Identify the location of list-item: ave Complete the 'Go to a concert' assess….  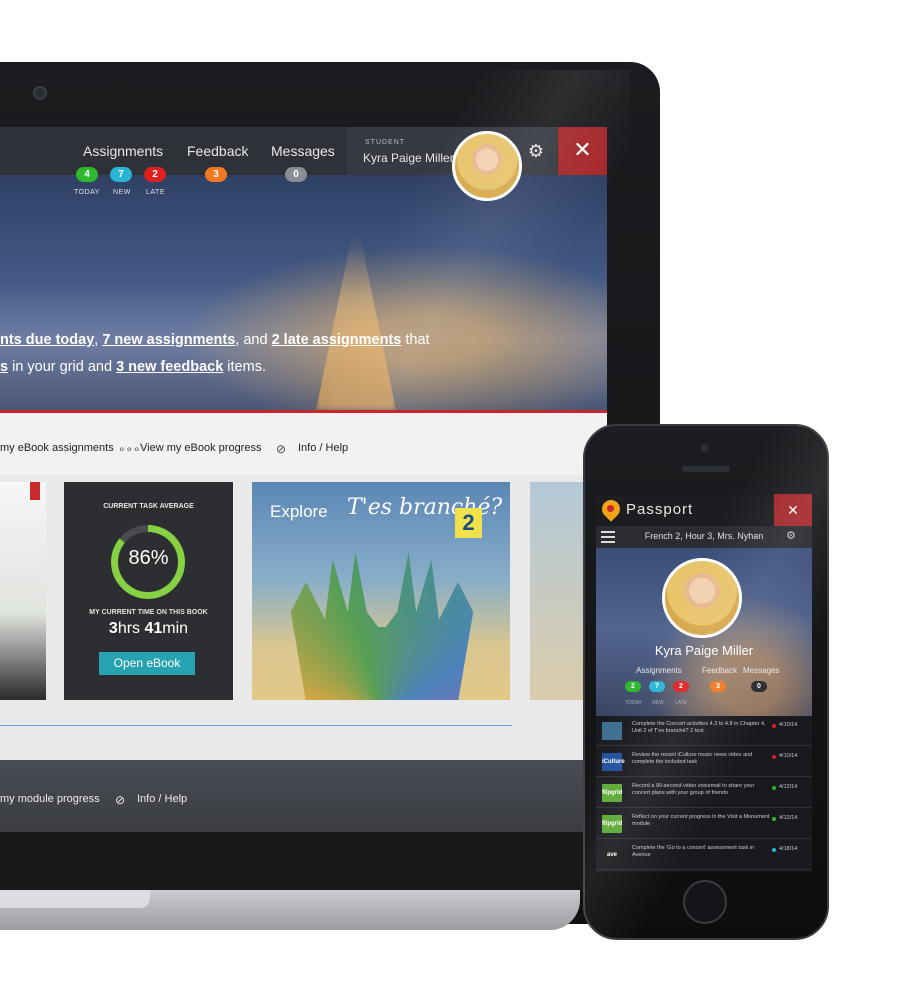
(704, 855).